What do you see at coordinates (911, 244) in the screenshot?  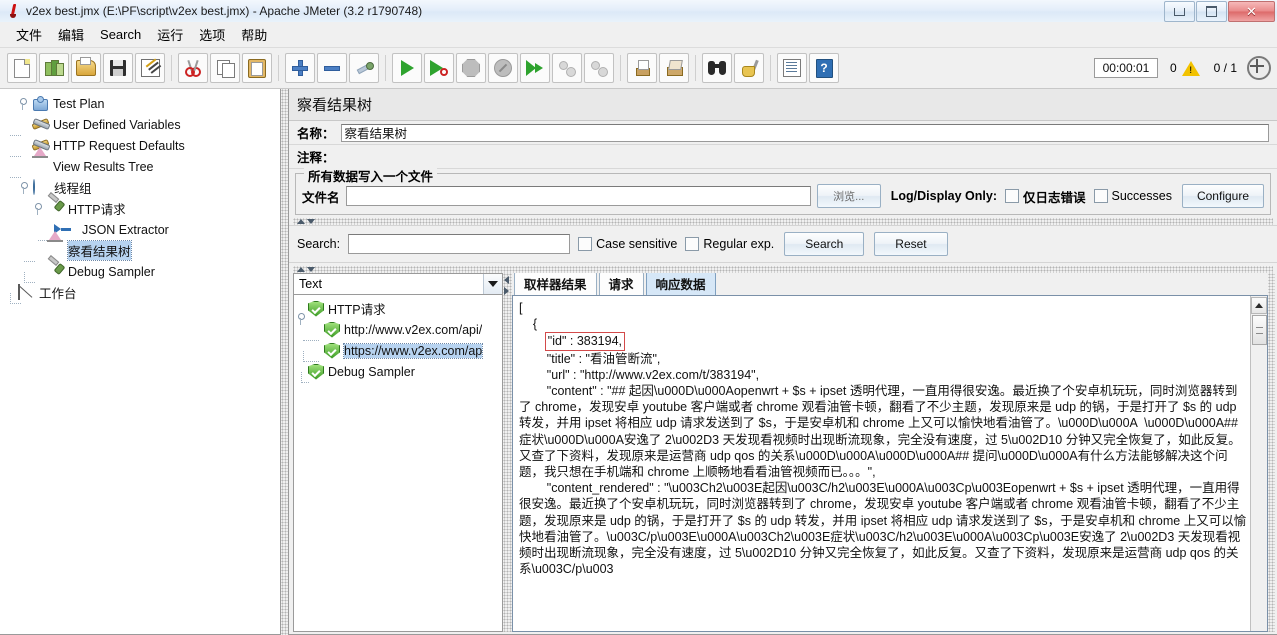 I see `search-reset-button: Reset` at bounding box center [911, 244].